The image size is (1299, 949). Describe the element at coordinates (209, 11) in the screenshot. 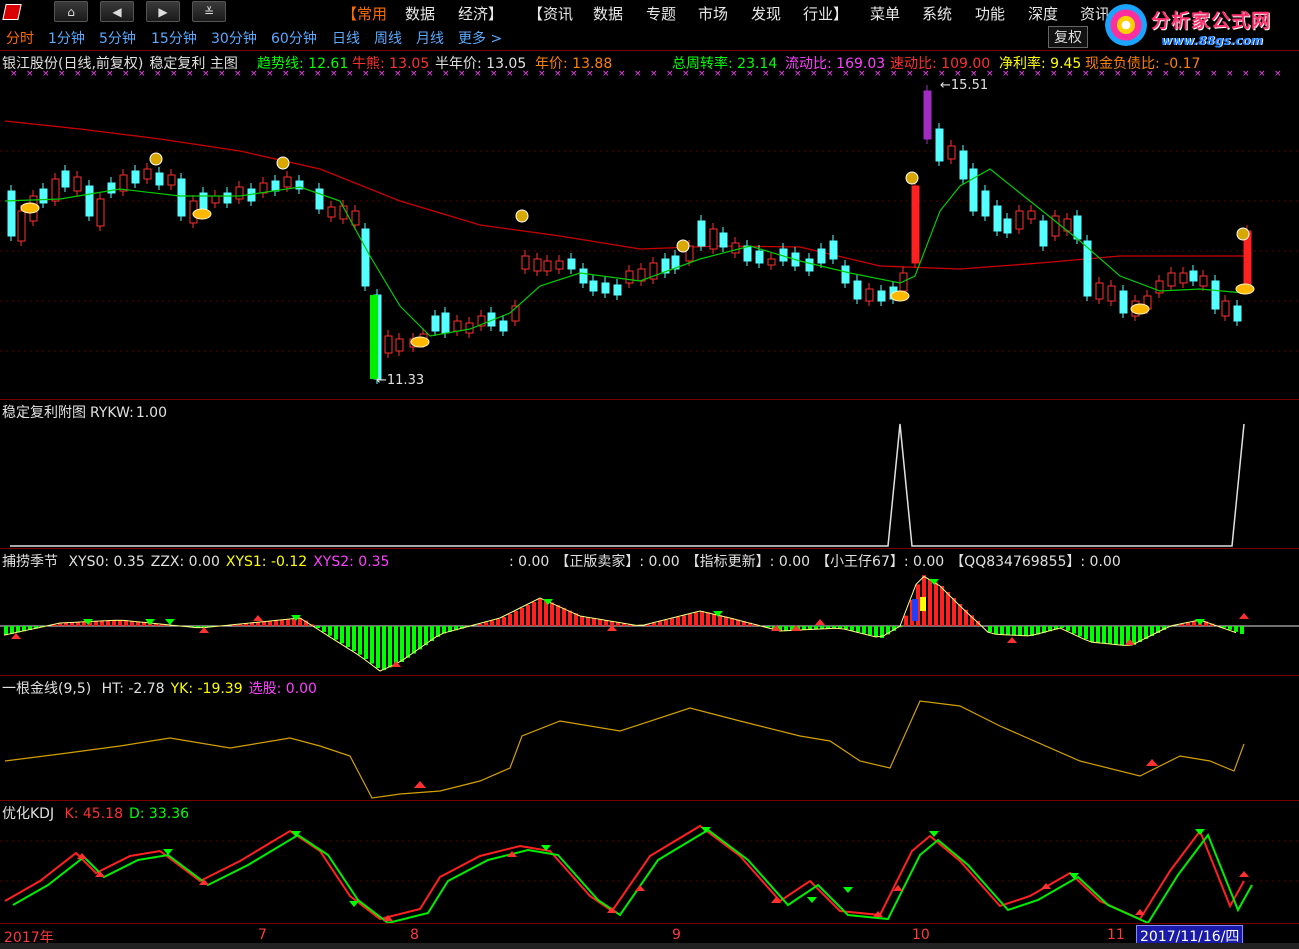

I see `collapse-icon: ≚` at that location.